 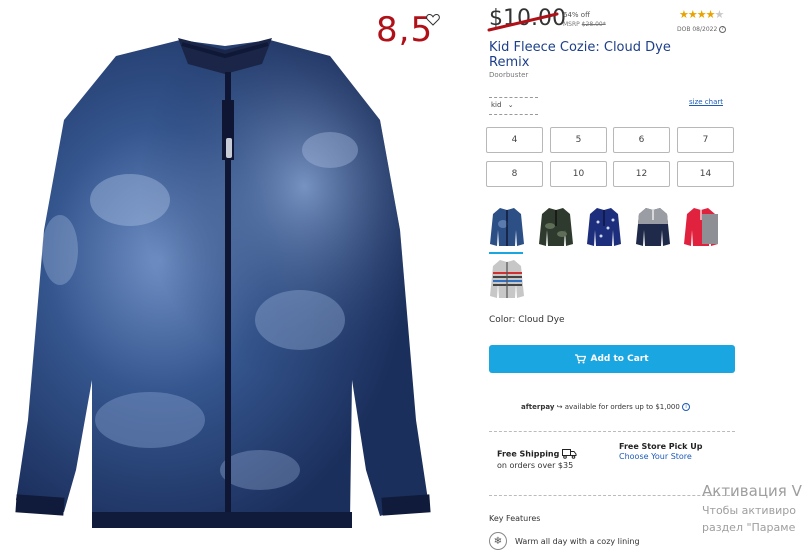 I want to click on free-shipping-title: Free Shipping, so click(x=552, y=454).